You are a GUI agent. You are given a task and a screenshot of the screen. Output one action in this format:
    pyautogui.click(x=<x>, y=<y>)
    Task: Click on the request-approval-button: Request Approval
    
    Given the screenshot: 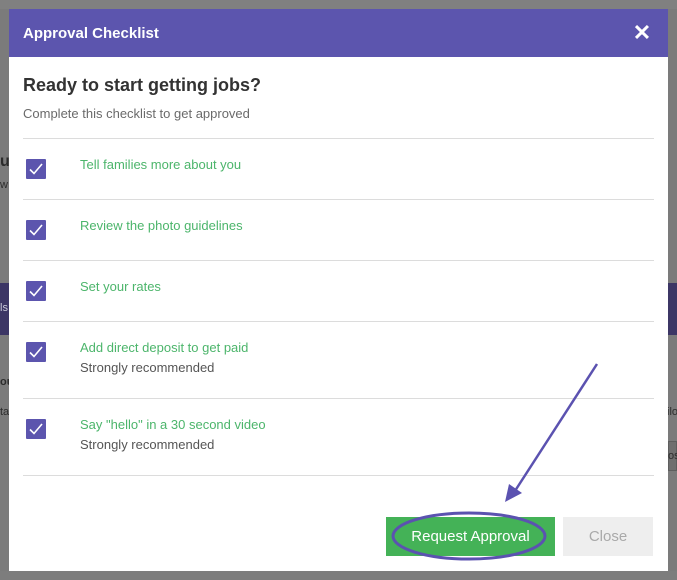 What is the action you would take?
    pyautogui.click(x=470, y=536)
    